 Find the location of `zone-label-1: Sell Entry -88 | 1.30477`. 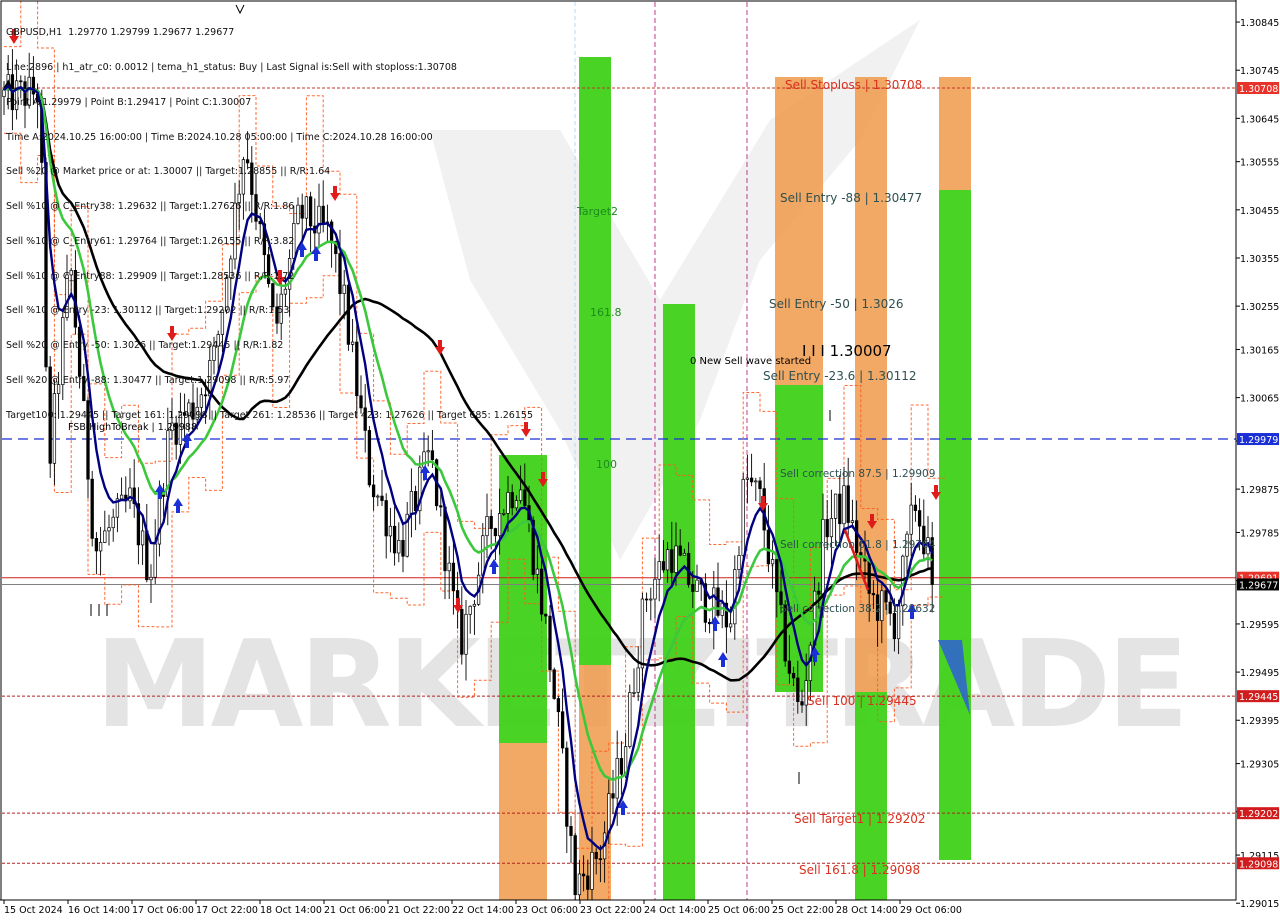

zone-label-1: Sell Entry -88 | 1.30477 is located at coordinates (851, 198).